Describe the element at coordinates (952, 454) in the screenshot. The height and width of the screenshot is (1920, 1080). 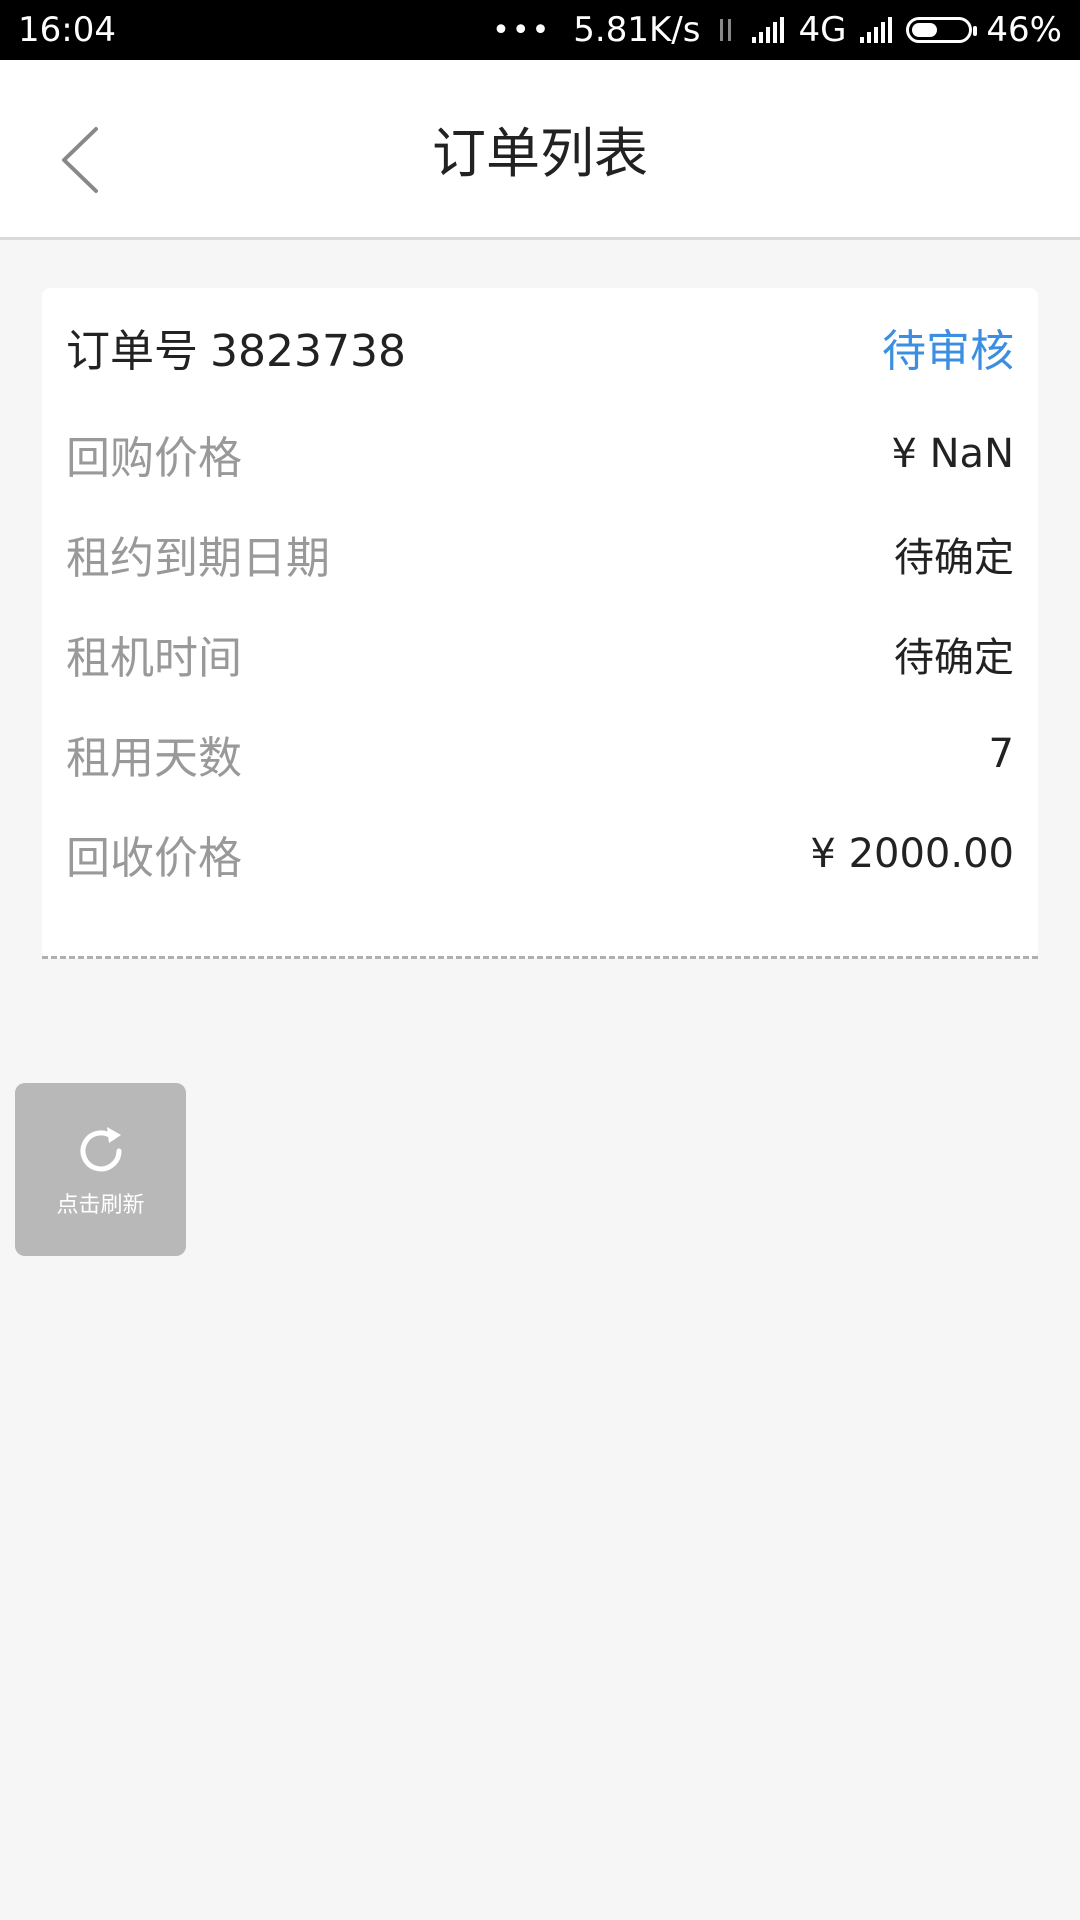
I see `detail-value: ¥ NaN` at that location.